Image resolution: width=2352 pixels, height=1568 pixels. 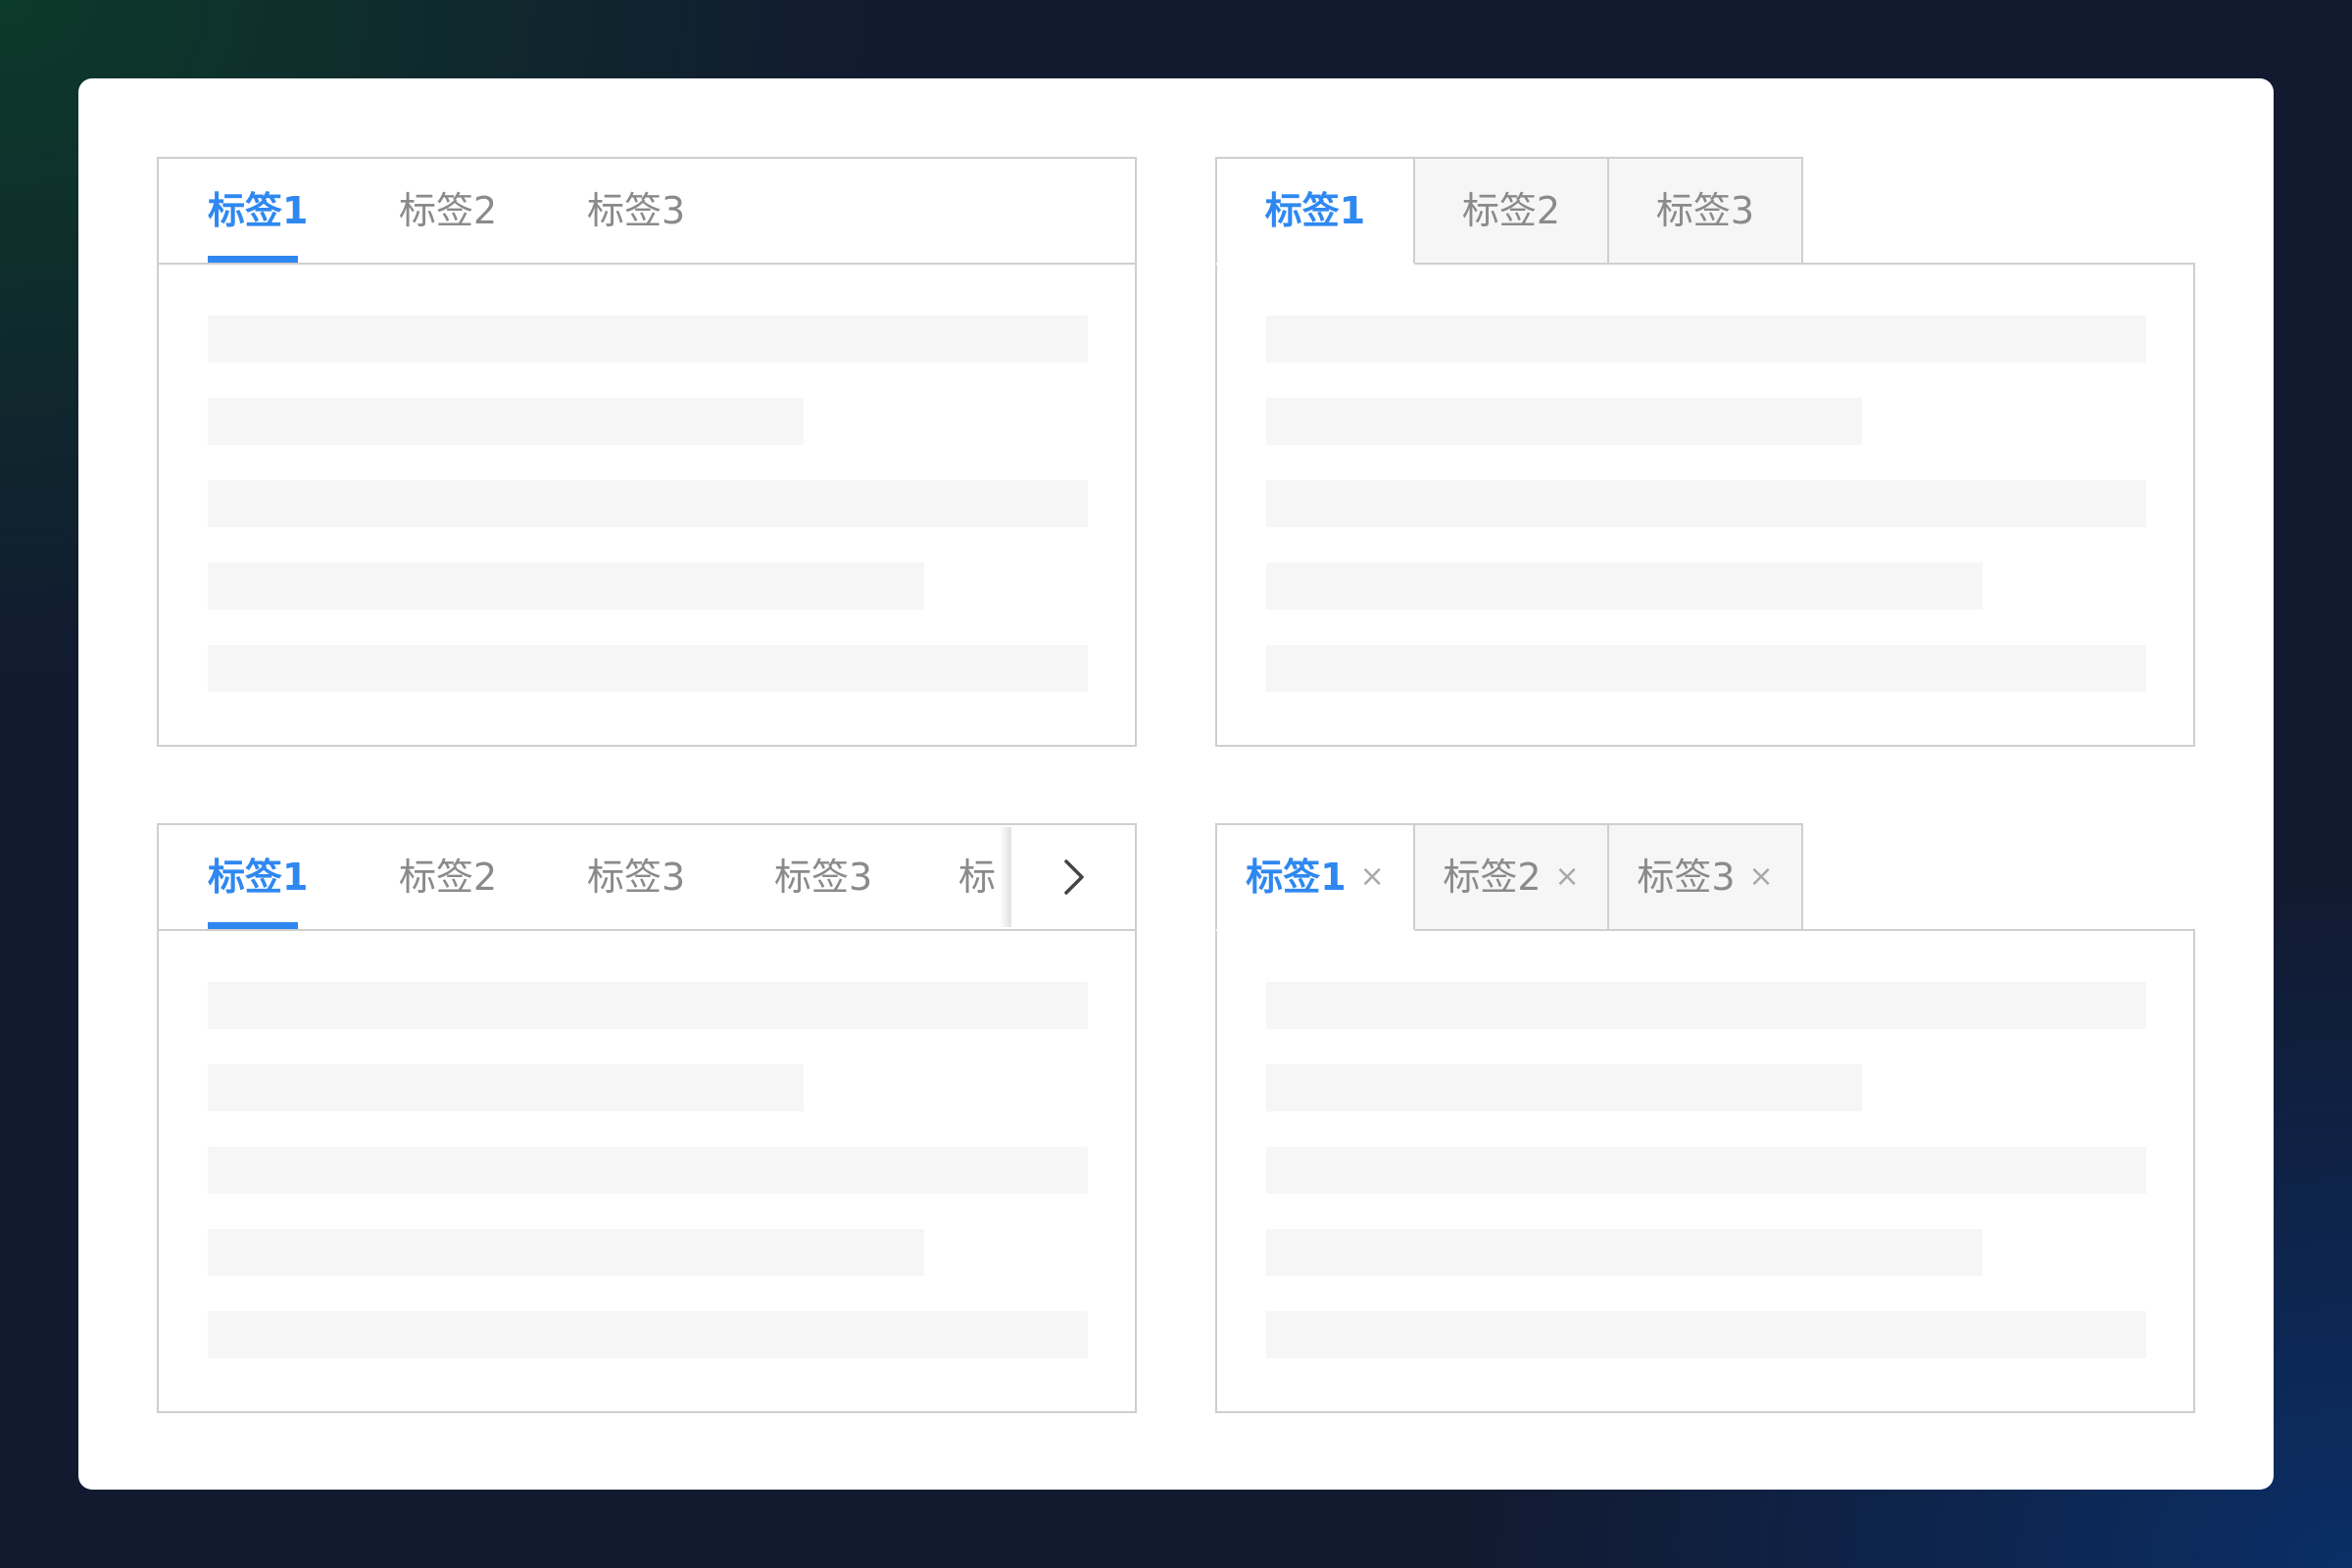 I want to click on tab-5-partial: 标, so click(x=979, y=877).